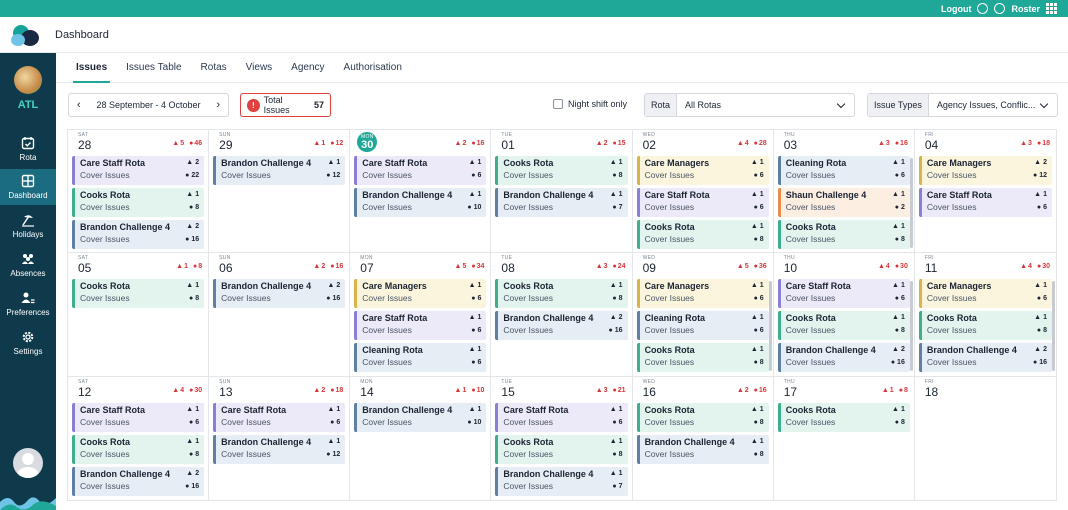 The width and height of the screenshot is (1068, 510). What do you see at coordinates (558, 104) in the screenshot?
I see `night-shift-checkbox` at bounding box center [558, 104].